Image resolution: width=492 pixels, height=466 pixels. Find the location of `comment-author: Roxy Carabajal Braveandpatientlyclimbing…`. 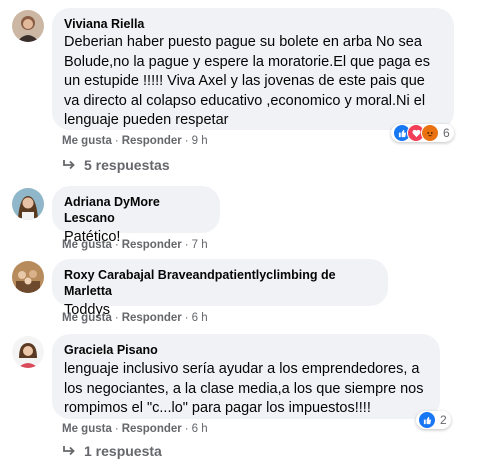

comment-author: Roxy Carabajal Braveandpatientlyclimbing… is located at coordinates (220, 283).